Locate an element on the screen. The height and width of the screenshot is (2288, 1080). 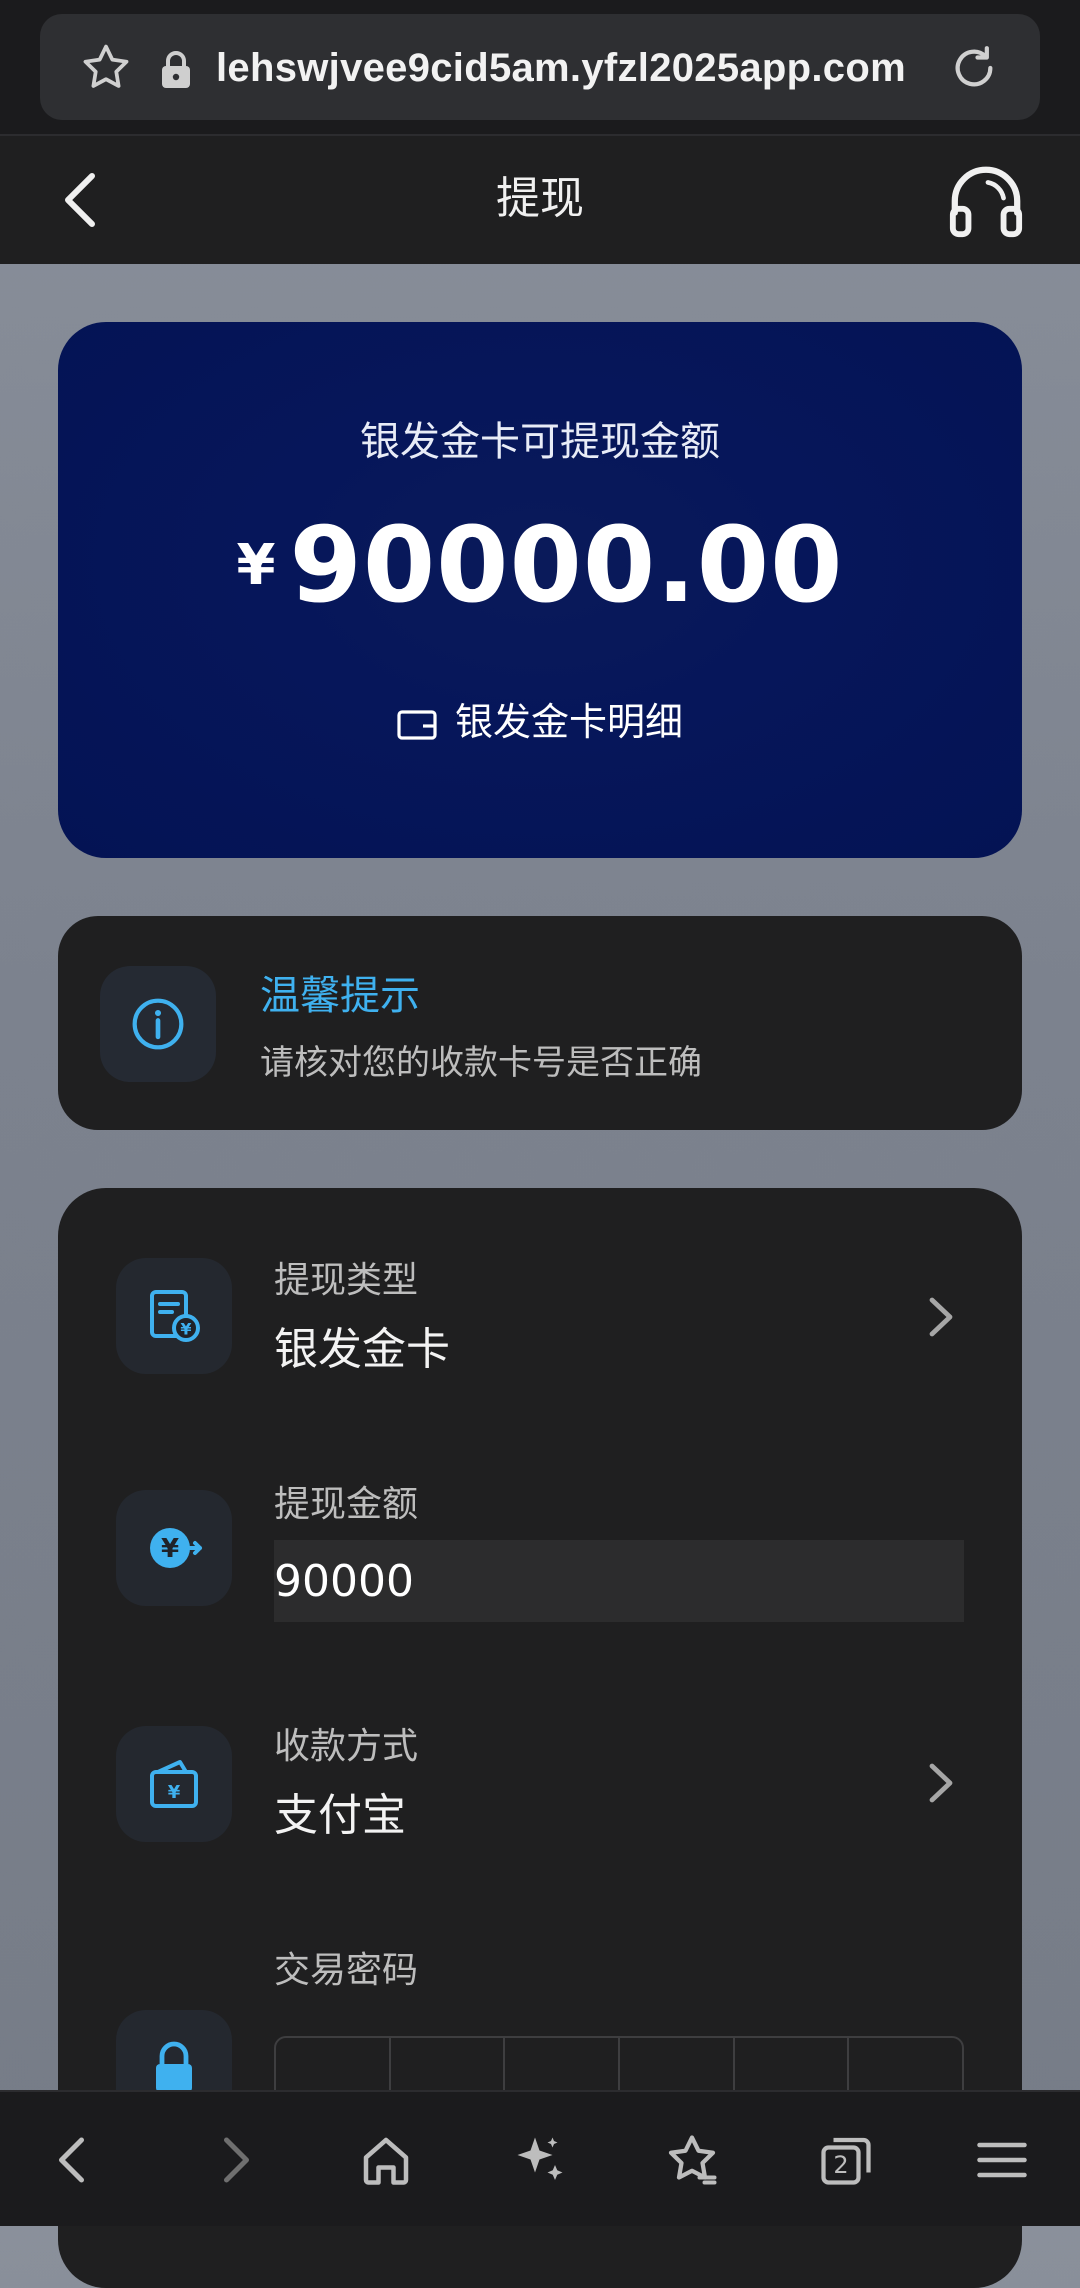
wallet-icon is located at coordinates (417, 724).